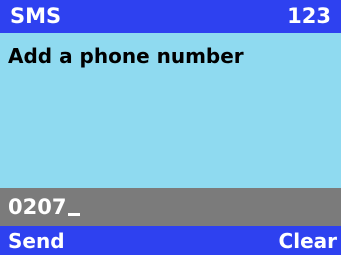 Image resolution: width=341 pixels, height=255 pixels. Describe the element at coordinates (170, 16) in the screenshot. I see `title-bar: SMS 123` at that location.